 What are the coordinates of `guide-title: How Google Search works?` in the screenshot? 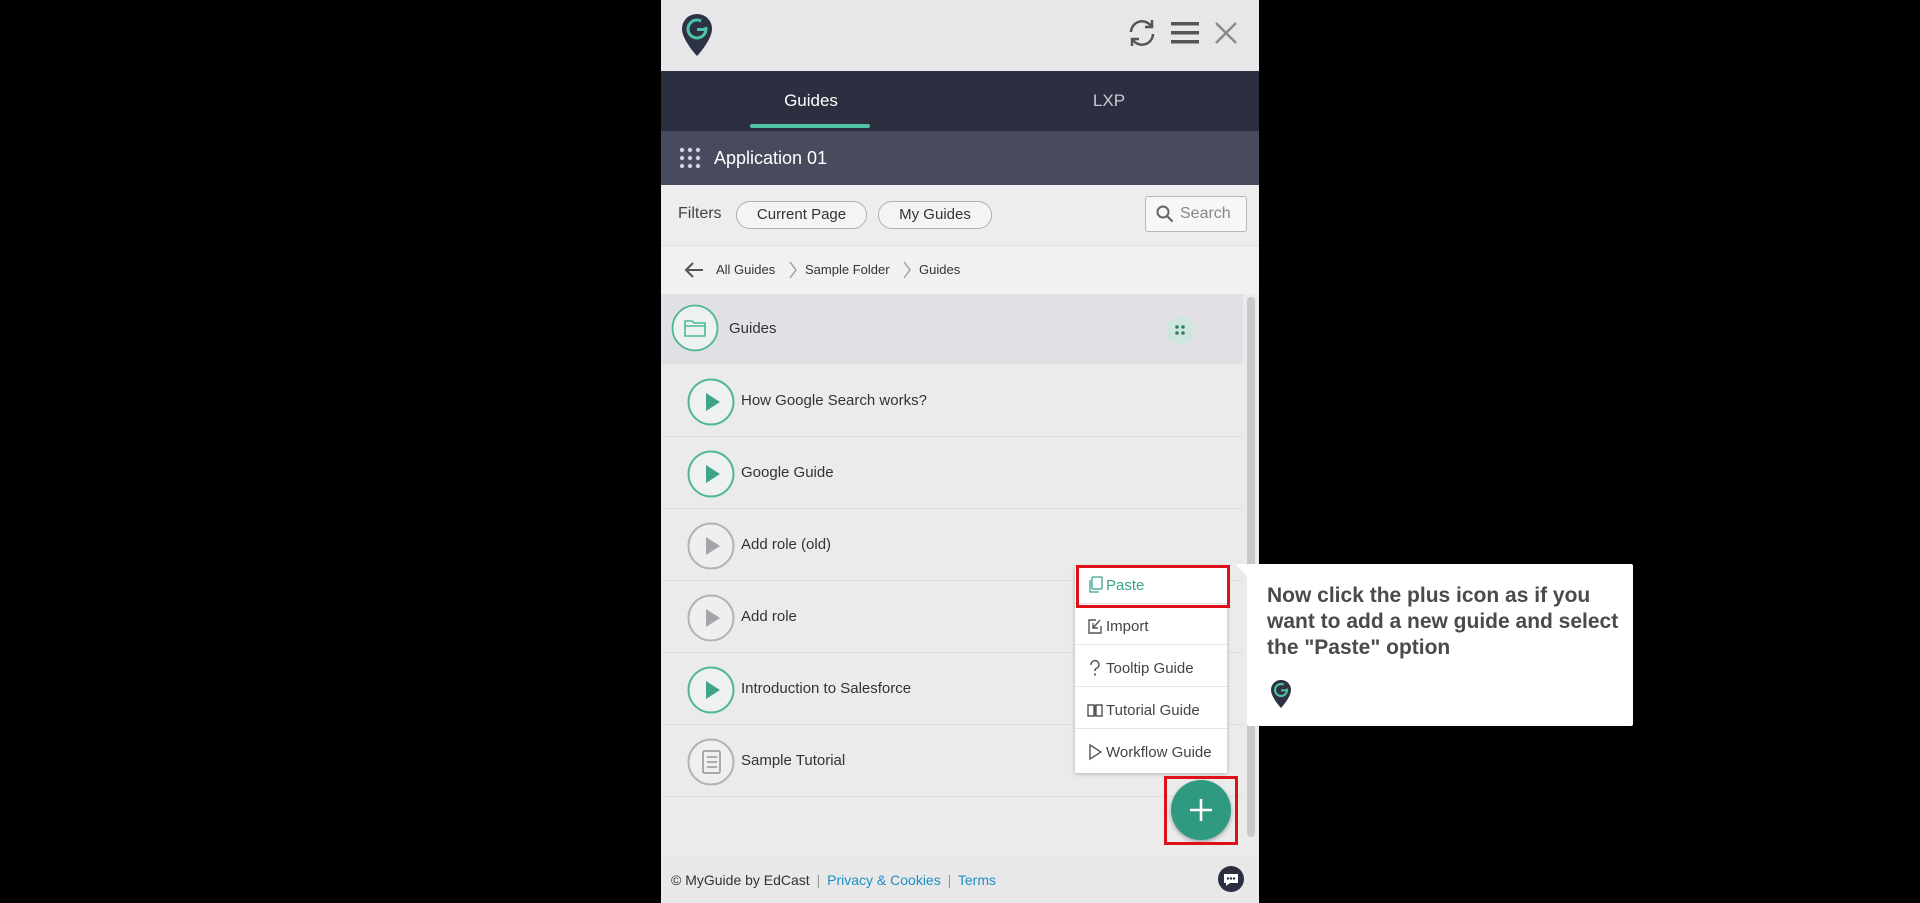 It's located at (834, 400).